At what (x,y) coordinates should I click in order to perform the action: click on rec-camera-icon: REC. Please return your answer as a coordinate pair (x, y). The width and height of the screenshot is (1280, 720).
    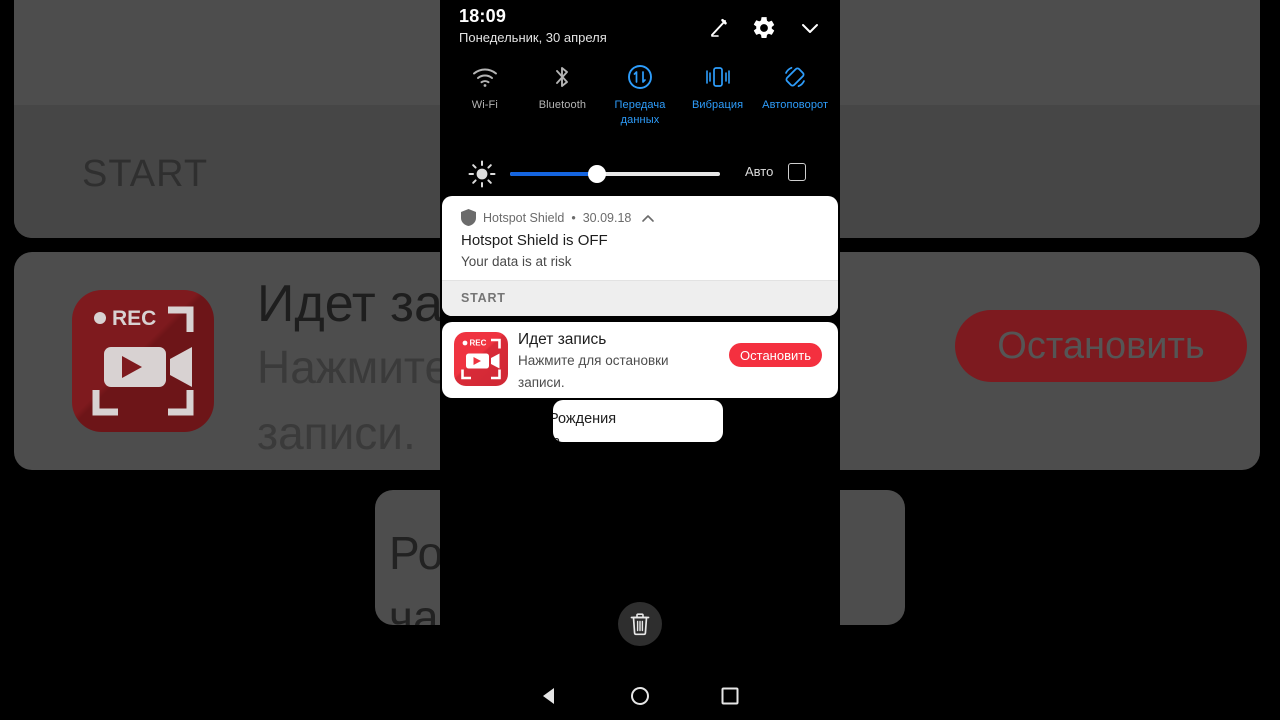
    Looking at the image, I should click on (481, 359).